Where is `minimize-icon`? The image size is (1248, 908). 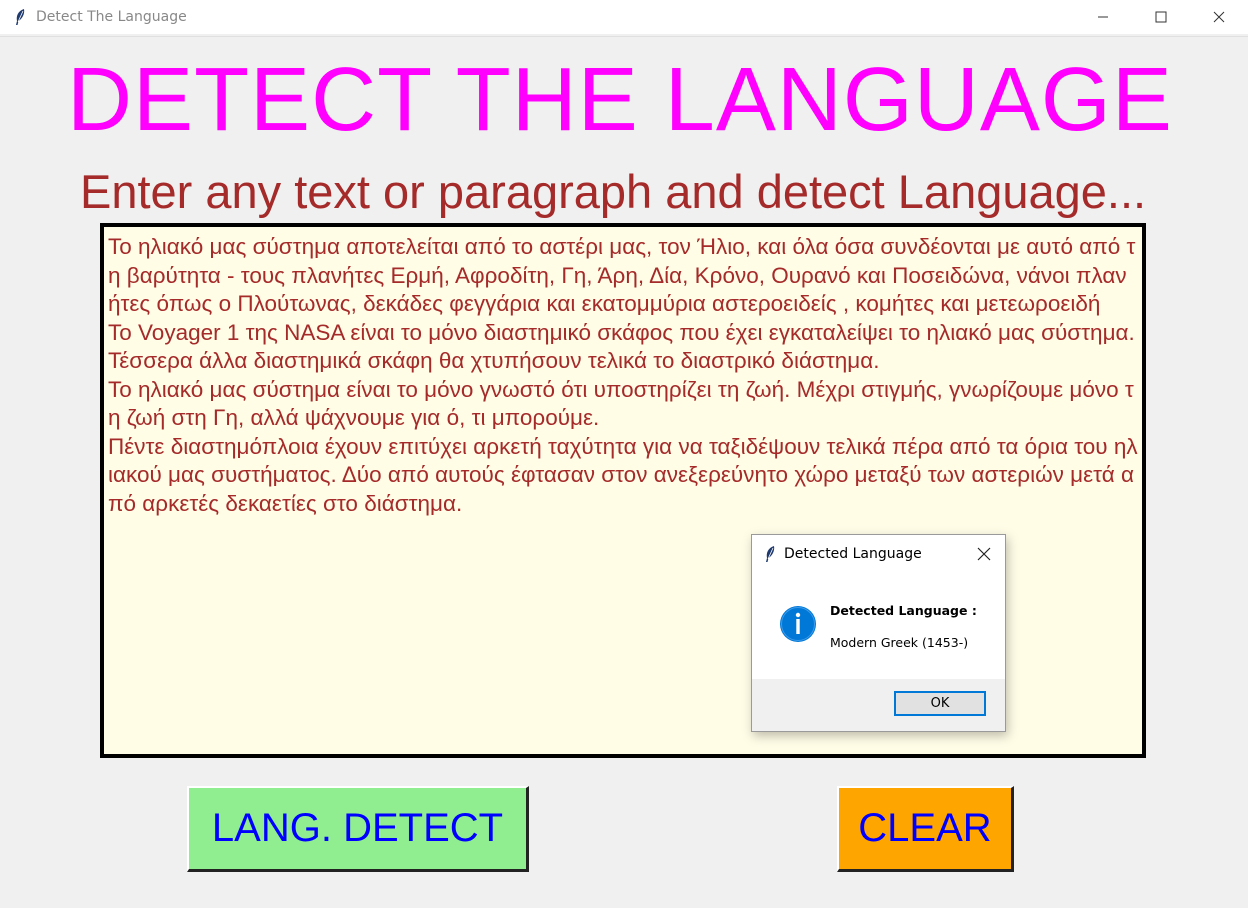 minimize-icon is located at coordinates (1103, 17).